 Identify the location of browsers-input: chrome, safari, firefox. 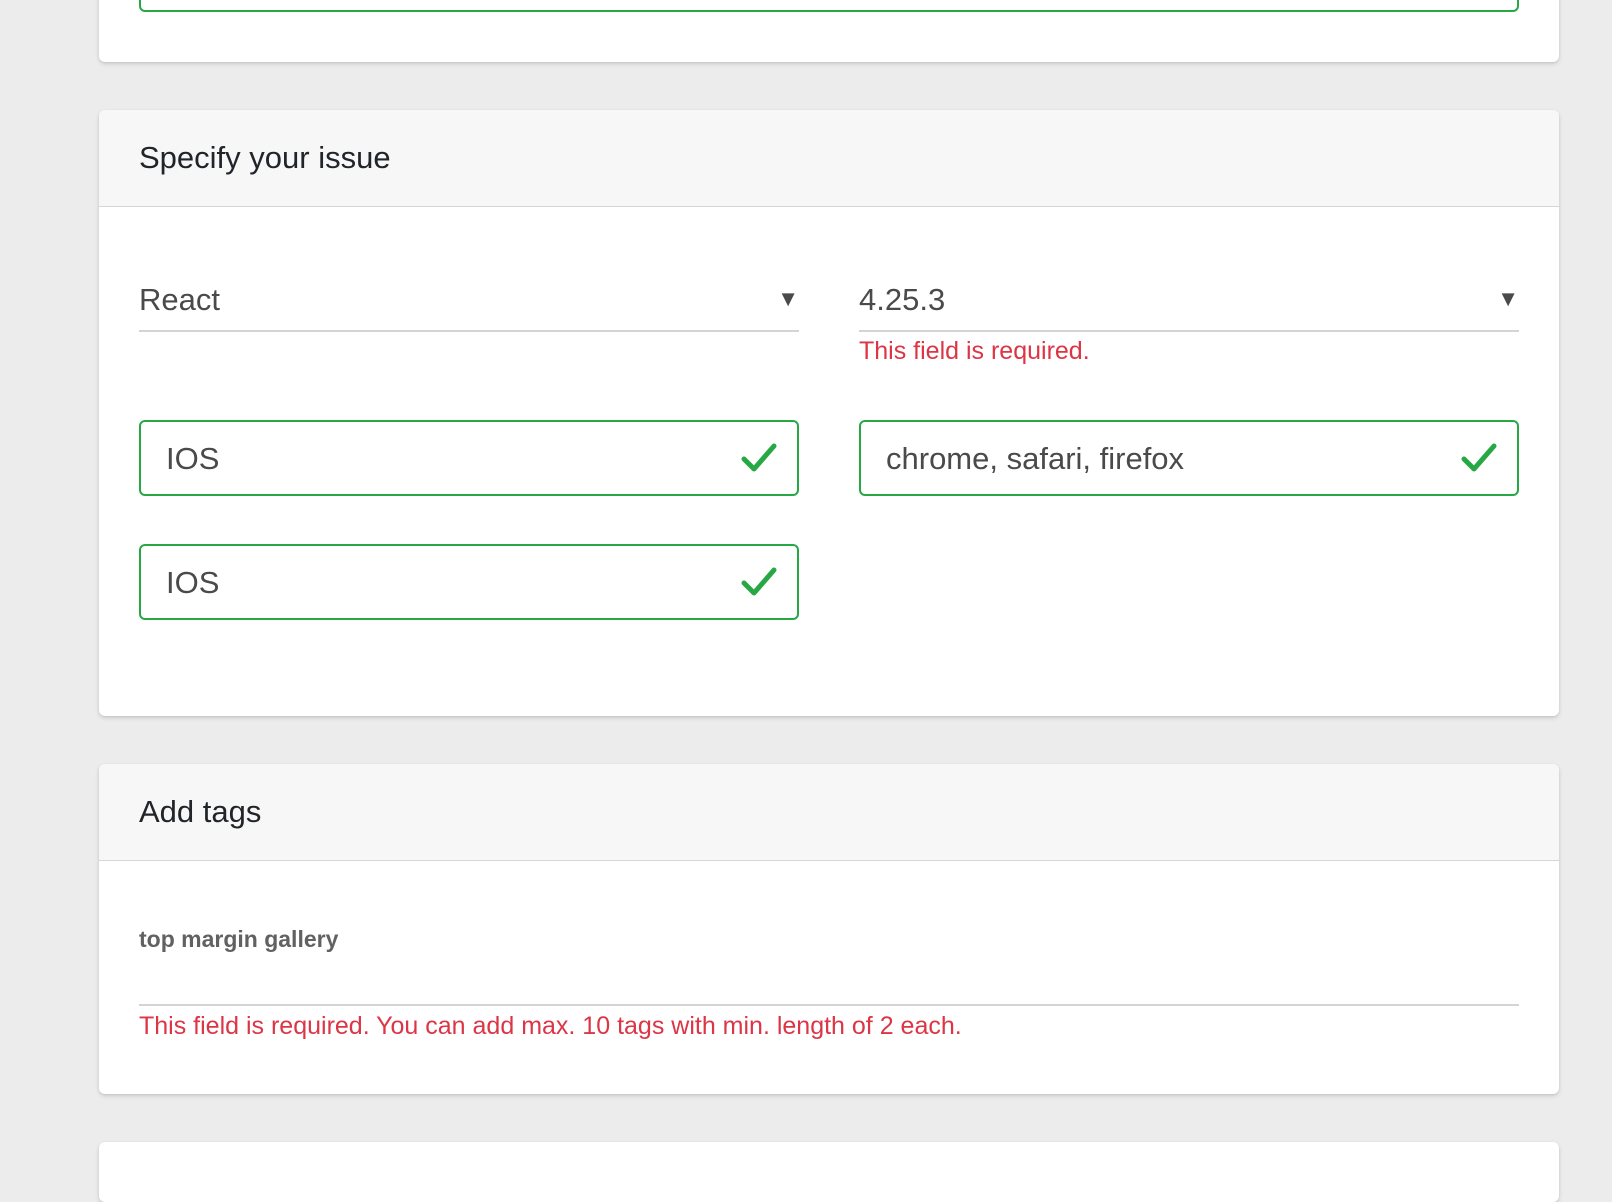
(1189, 458).